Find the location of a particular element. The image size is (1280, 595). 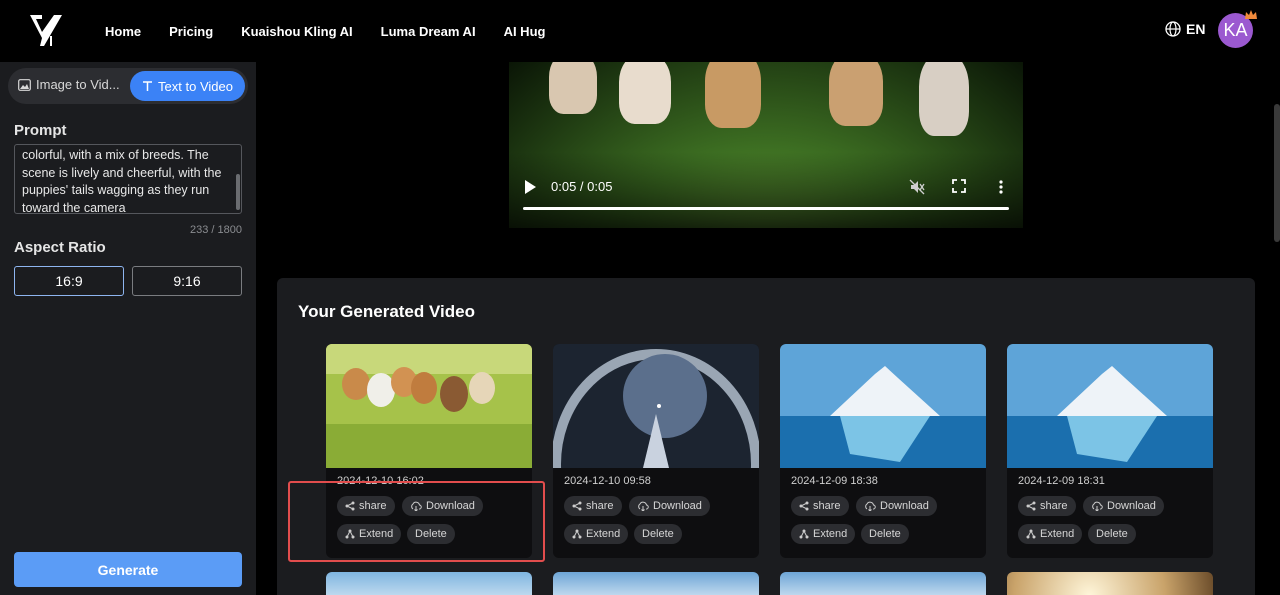

tab-text-to-video: Text to Video is located at coordinates (187, 86).